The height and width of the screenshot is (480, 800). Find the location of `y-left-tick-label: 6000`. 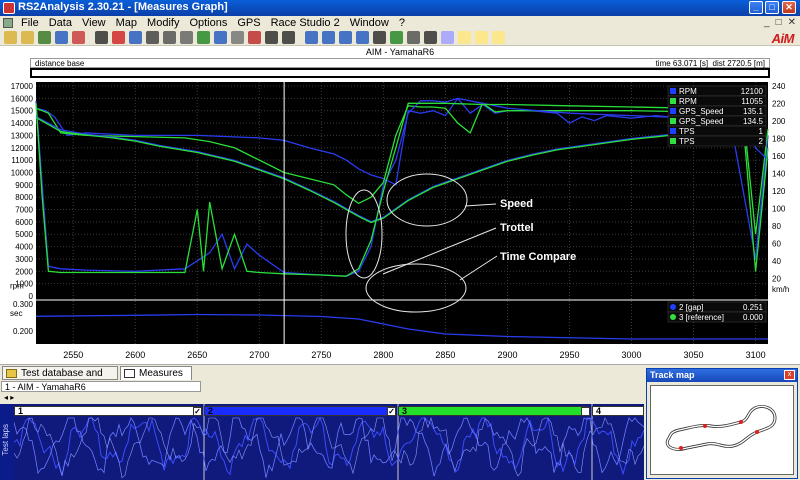

y-left-tick-label: 6000 is located at coordinates (24, 222).